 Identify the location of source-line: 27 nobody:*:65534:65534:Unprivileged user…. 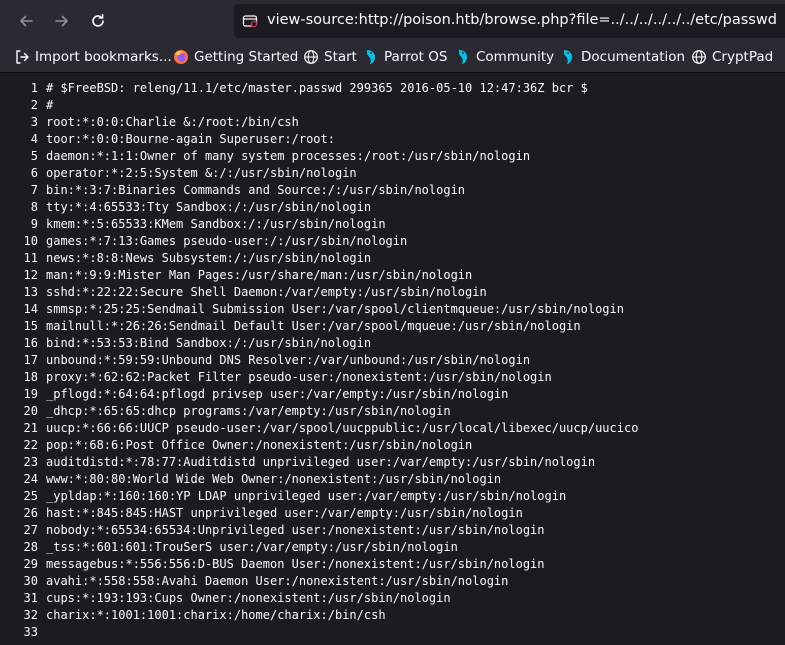
(392, 530).